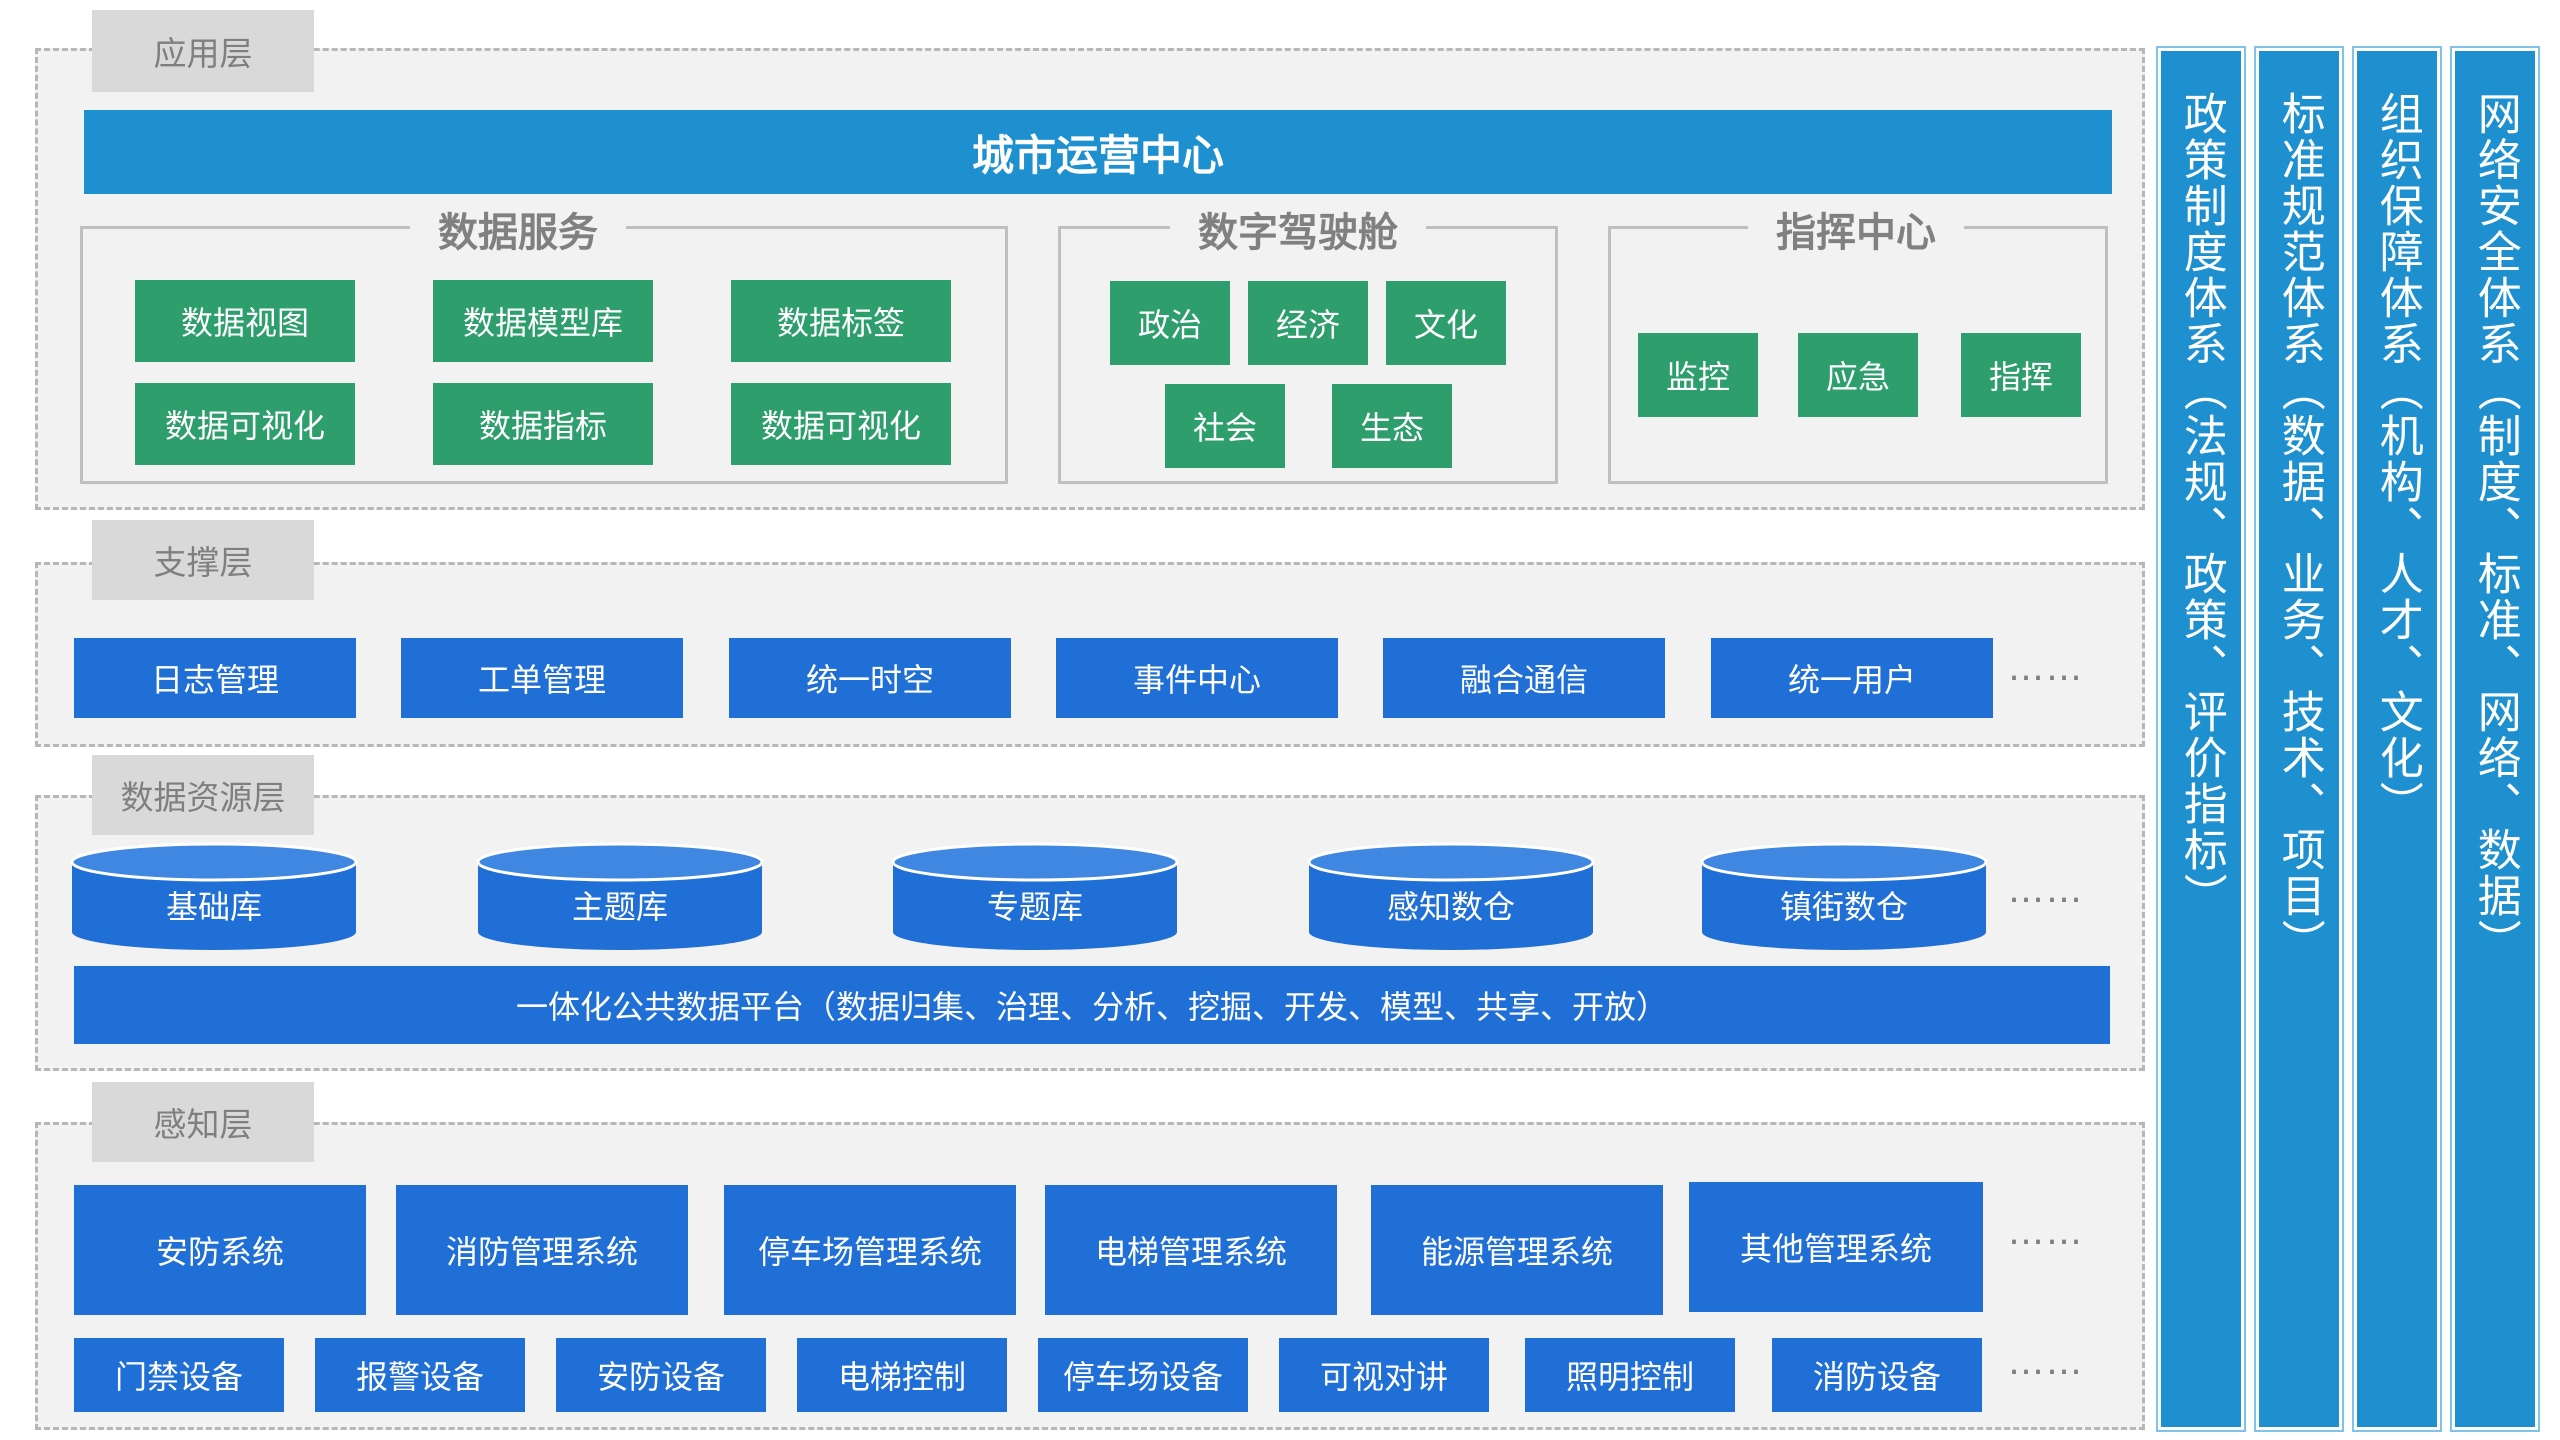  What do you see at coordinates (902, 1375) in the screenshot?
I see `elevator-control-button: 电梯控制` at bounding box center [902, 1375].